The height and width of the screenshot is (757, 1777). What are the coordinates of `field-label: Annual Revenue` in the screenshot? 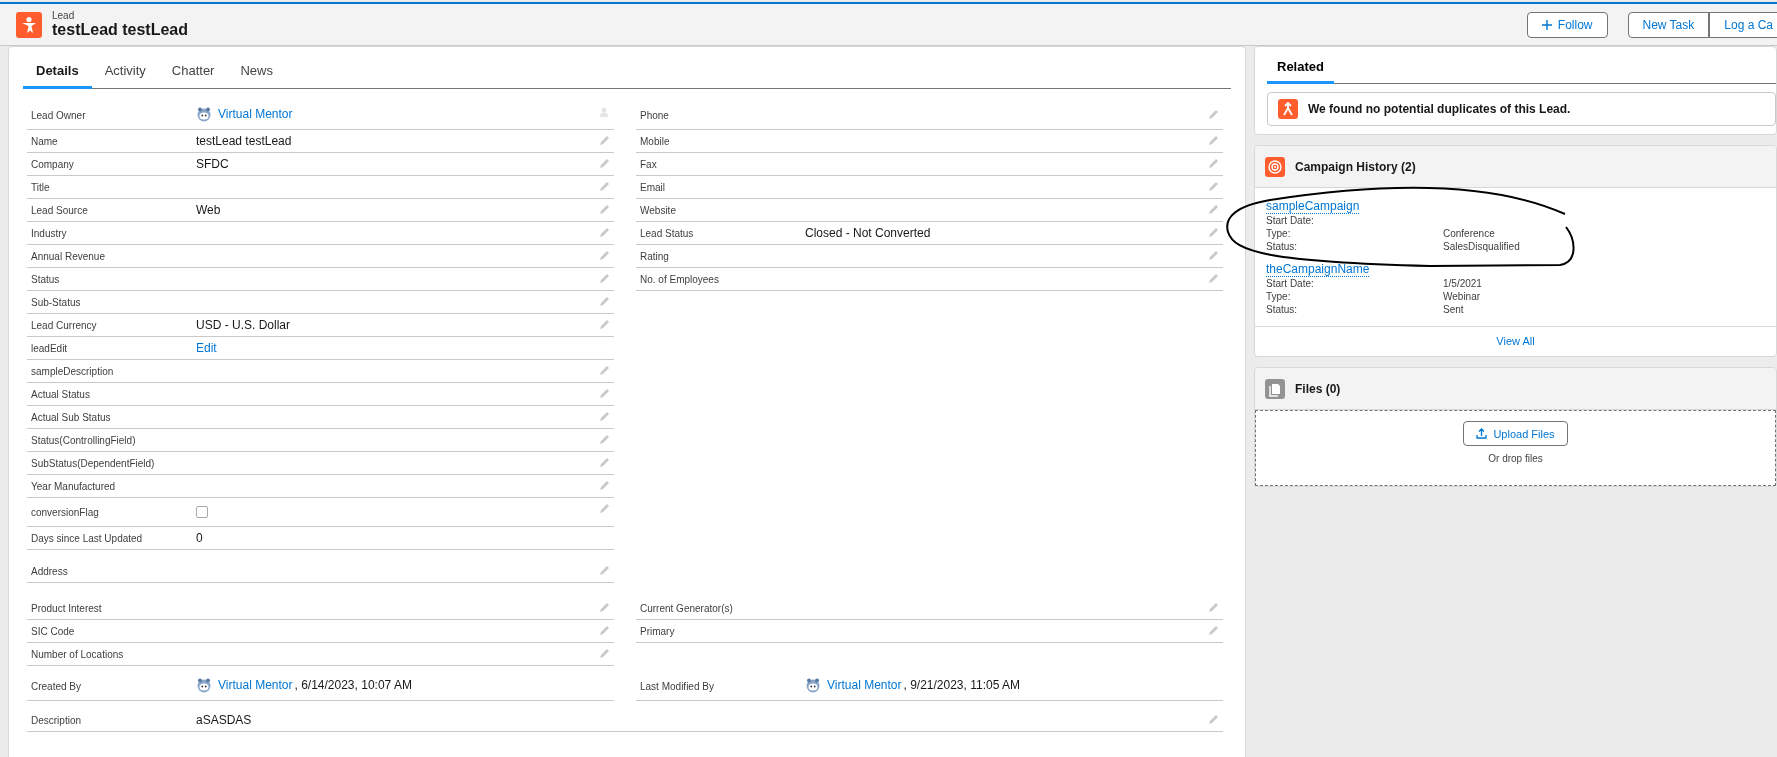 It's located at (68, 256).